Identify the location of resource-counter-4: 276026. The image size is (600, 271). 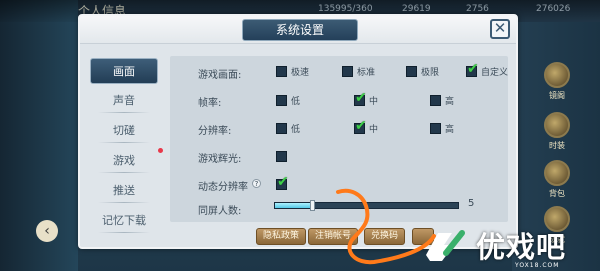
(553, 9).